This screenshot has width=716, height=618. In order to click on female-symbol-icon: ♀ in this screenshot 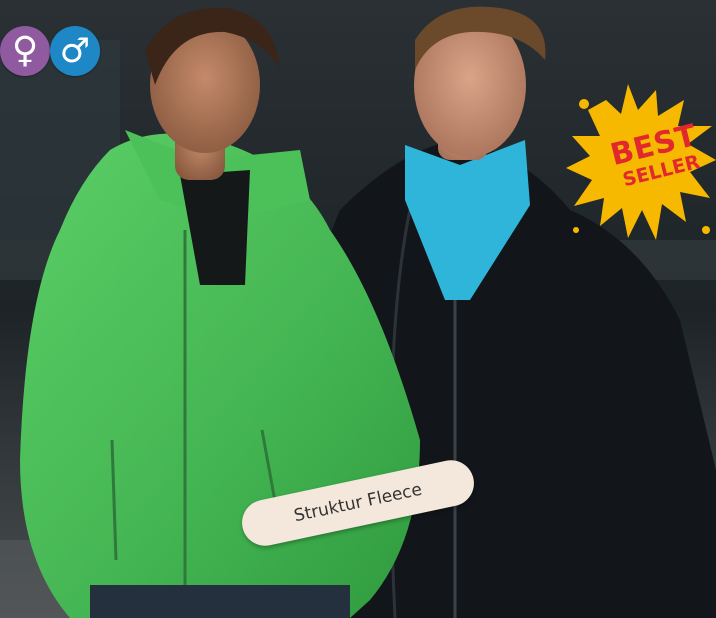, I will do `click(25, 51)`.